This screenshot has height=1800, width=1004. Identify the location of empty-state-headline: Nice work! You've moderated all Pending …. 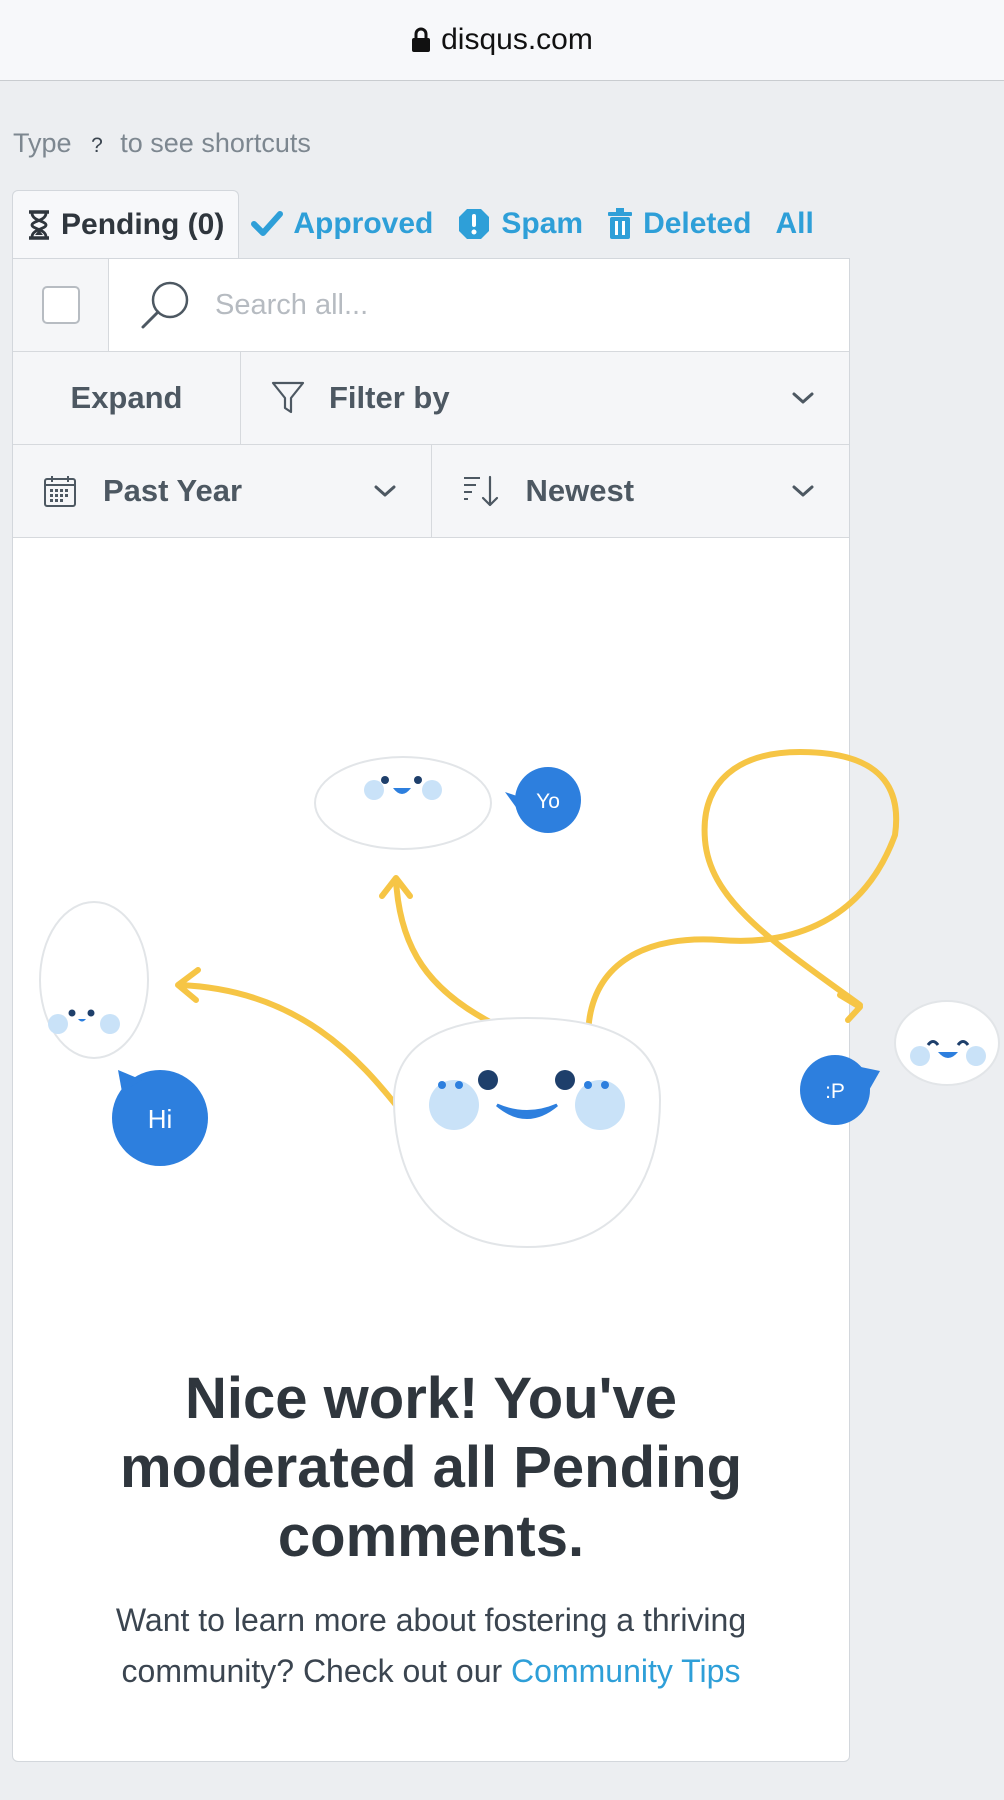
(431, 1467).